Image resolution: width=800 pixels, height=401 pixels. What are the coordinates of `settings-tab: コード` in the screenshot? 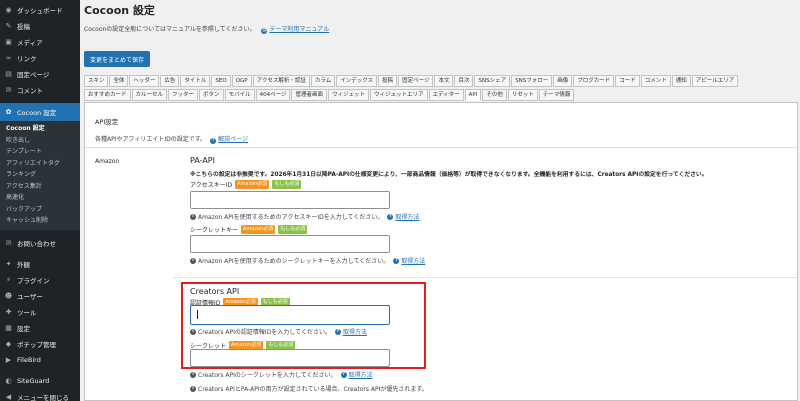 It's located at (627, 81).